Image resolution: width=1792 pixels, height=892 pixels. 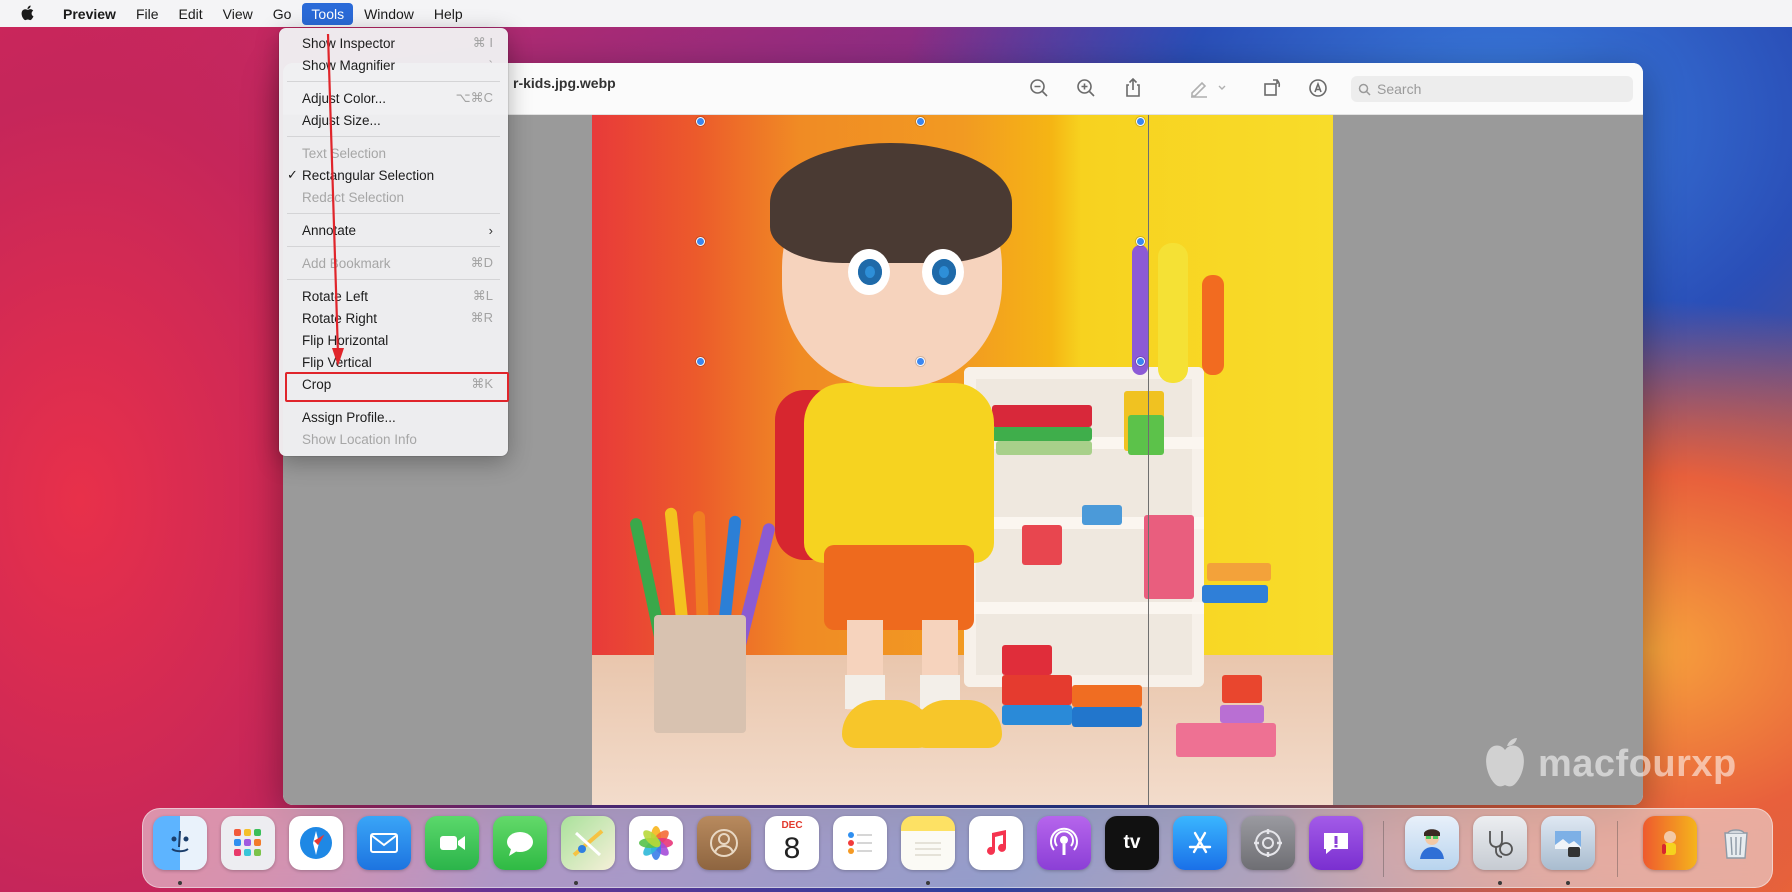 What do you see at coordinates (393, 43) in the screenshot?
I see `menu-item-show-inspector: Show Inspector ⌘ I` at bounding box center [393, 43].